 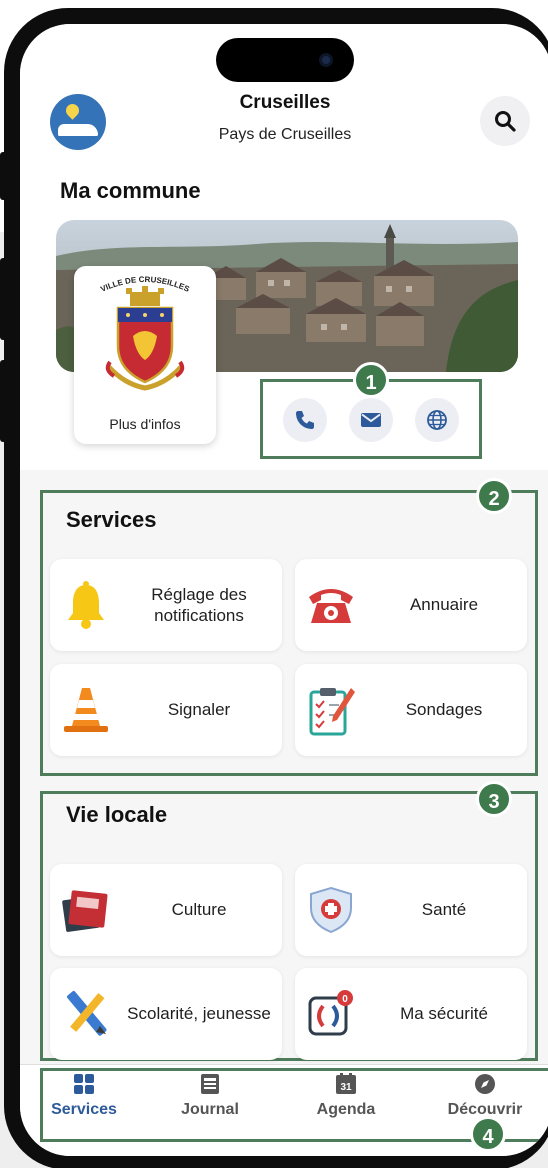 What do you see at coordinates (72, 110) in the screenshot?
I see `location-pin-icon` at bounding box center [72, 110].